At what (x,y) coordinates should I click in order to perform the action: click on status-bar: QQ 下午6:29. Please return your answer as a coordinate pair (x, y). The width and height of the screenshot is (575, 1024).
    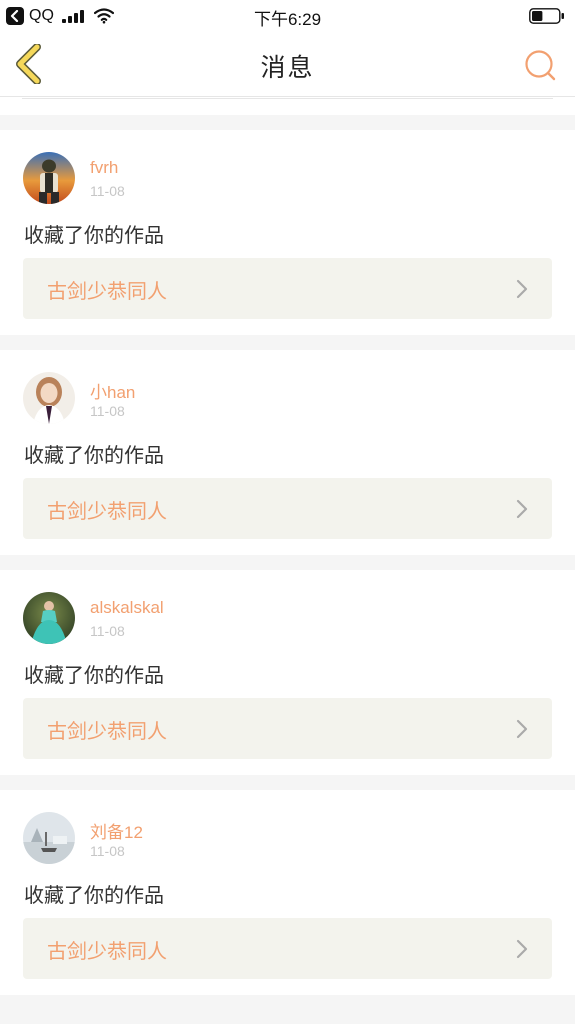
    Looking at the image, I should click on (287, 16).